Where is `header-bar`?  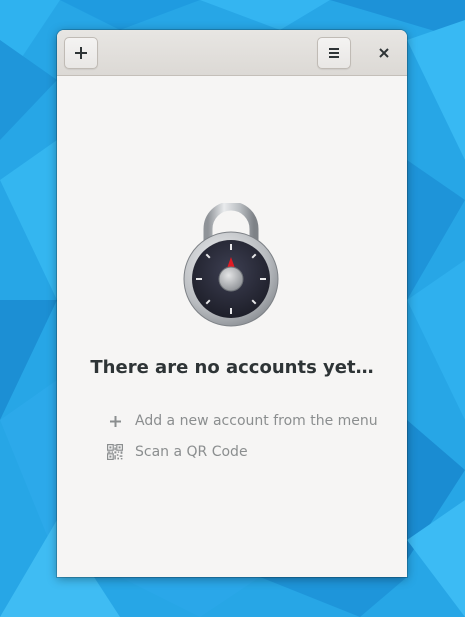 header-bar is located at coordinates (232, 53).